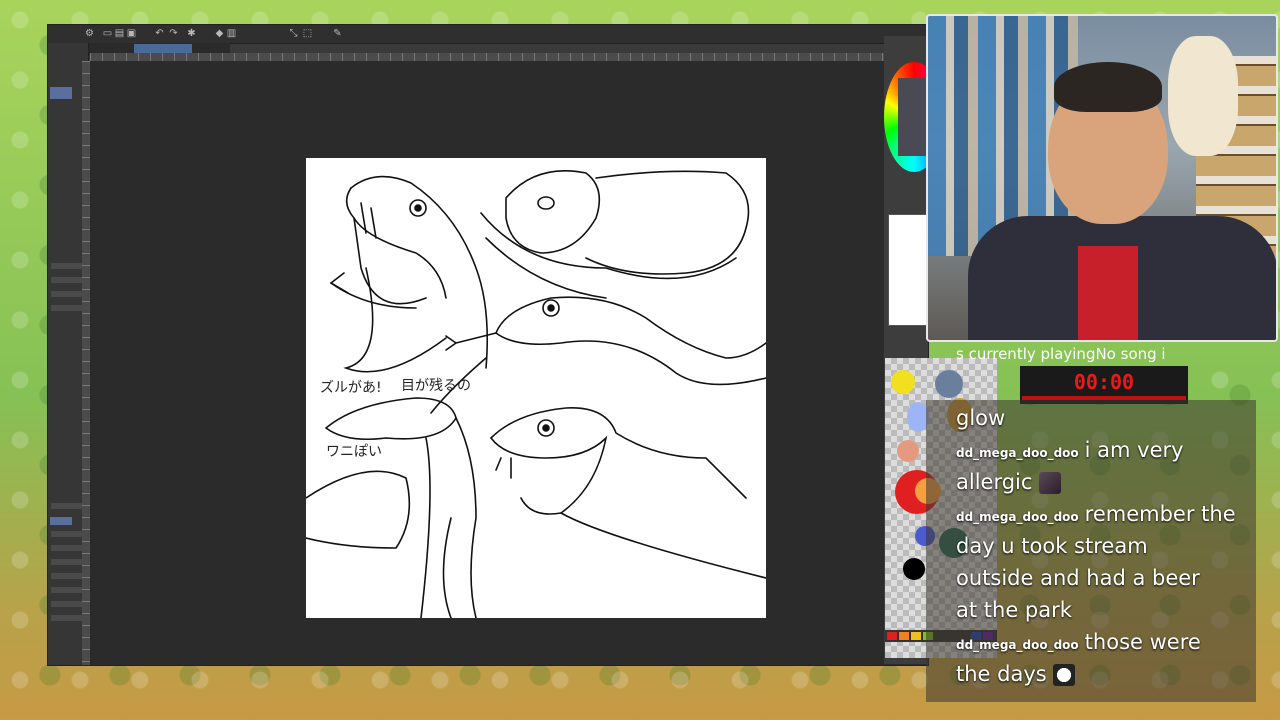 The height and width of the screenshot is (720, 1280). Describe the element at coordinates (131, 33) in the screenshot. I see `save-icon: ▣` at that location.